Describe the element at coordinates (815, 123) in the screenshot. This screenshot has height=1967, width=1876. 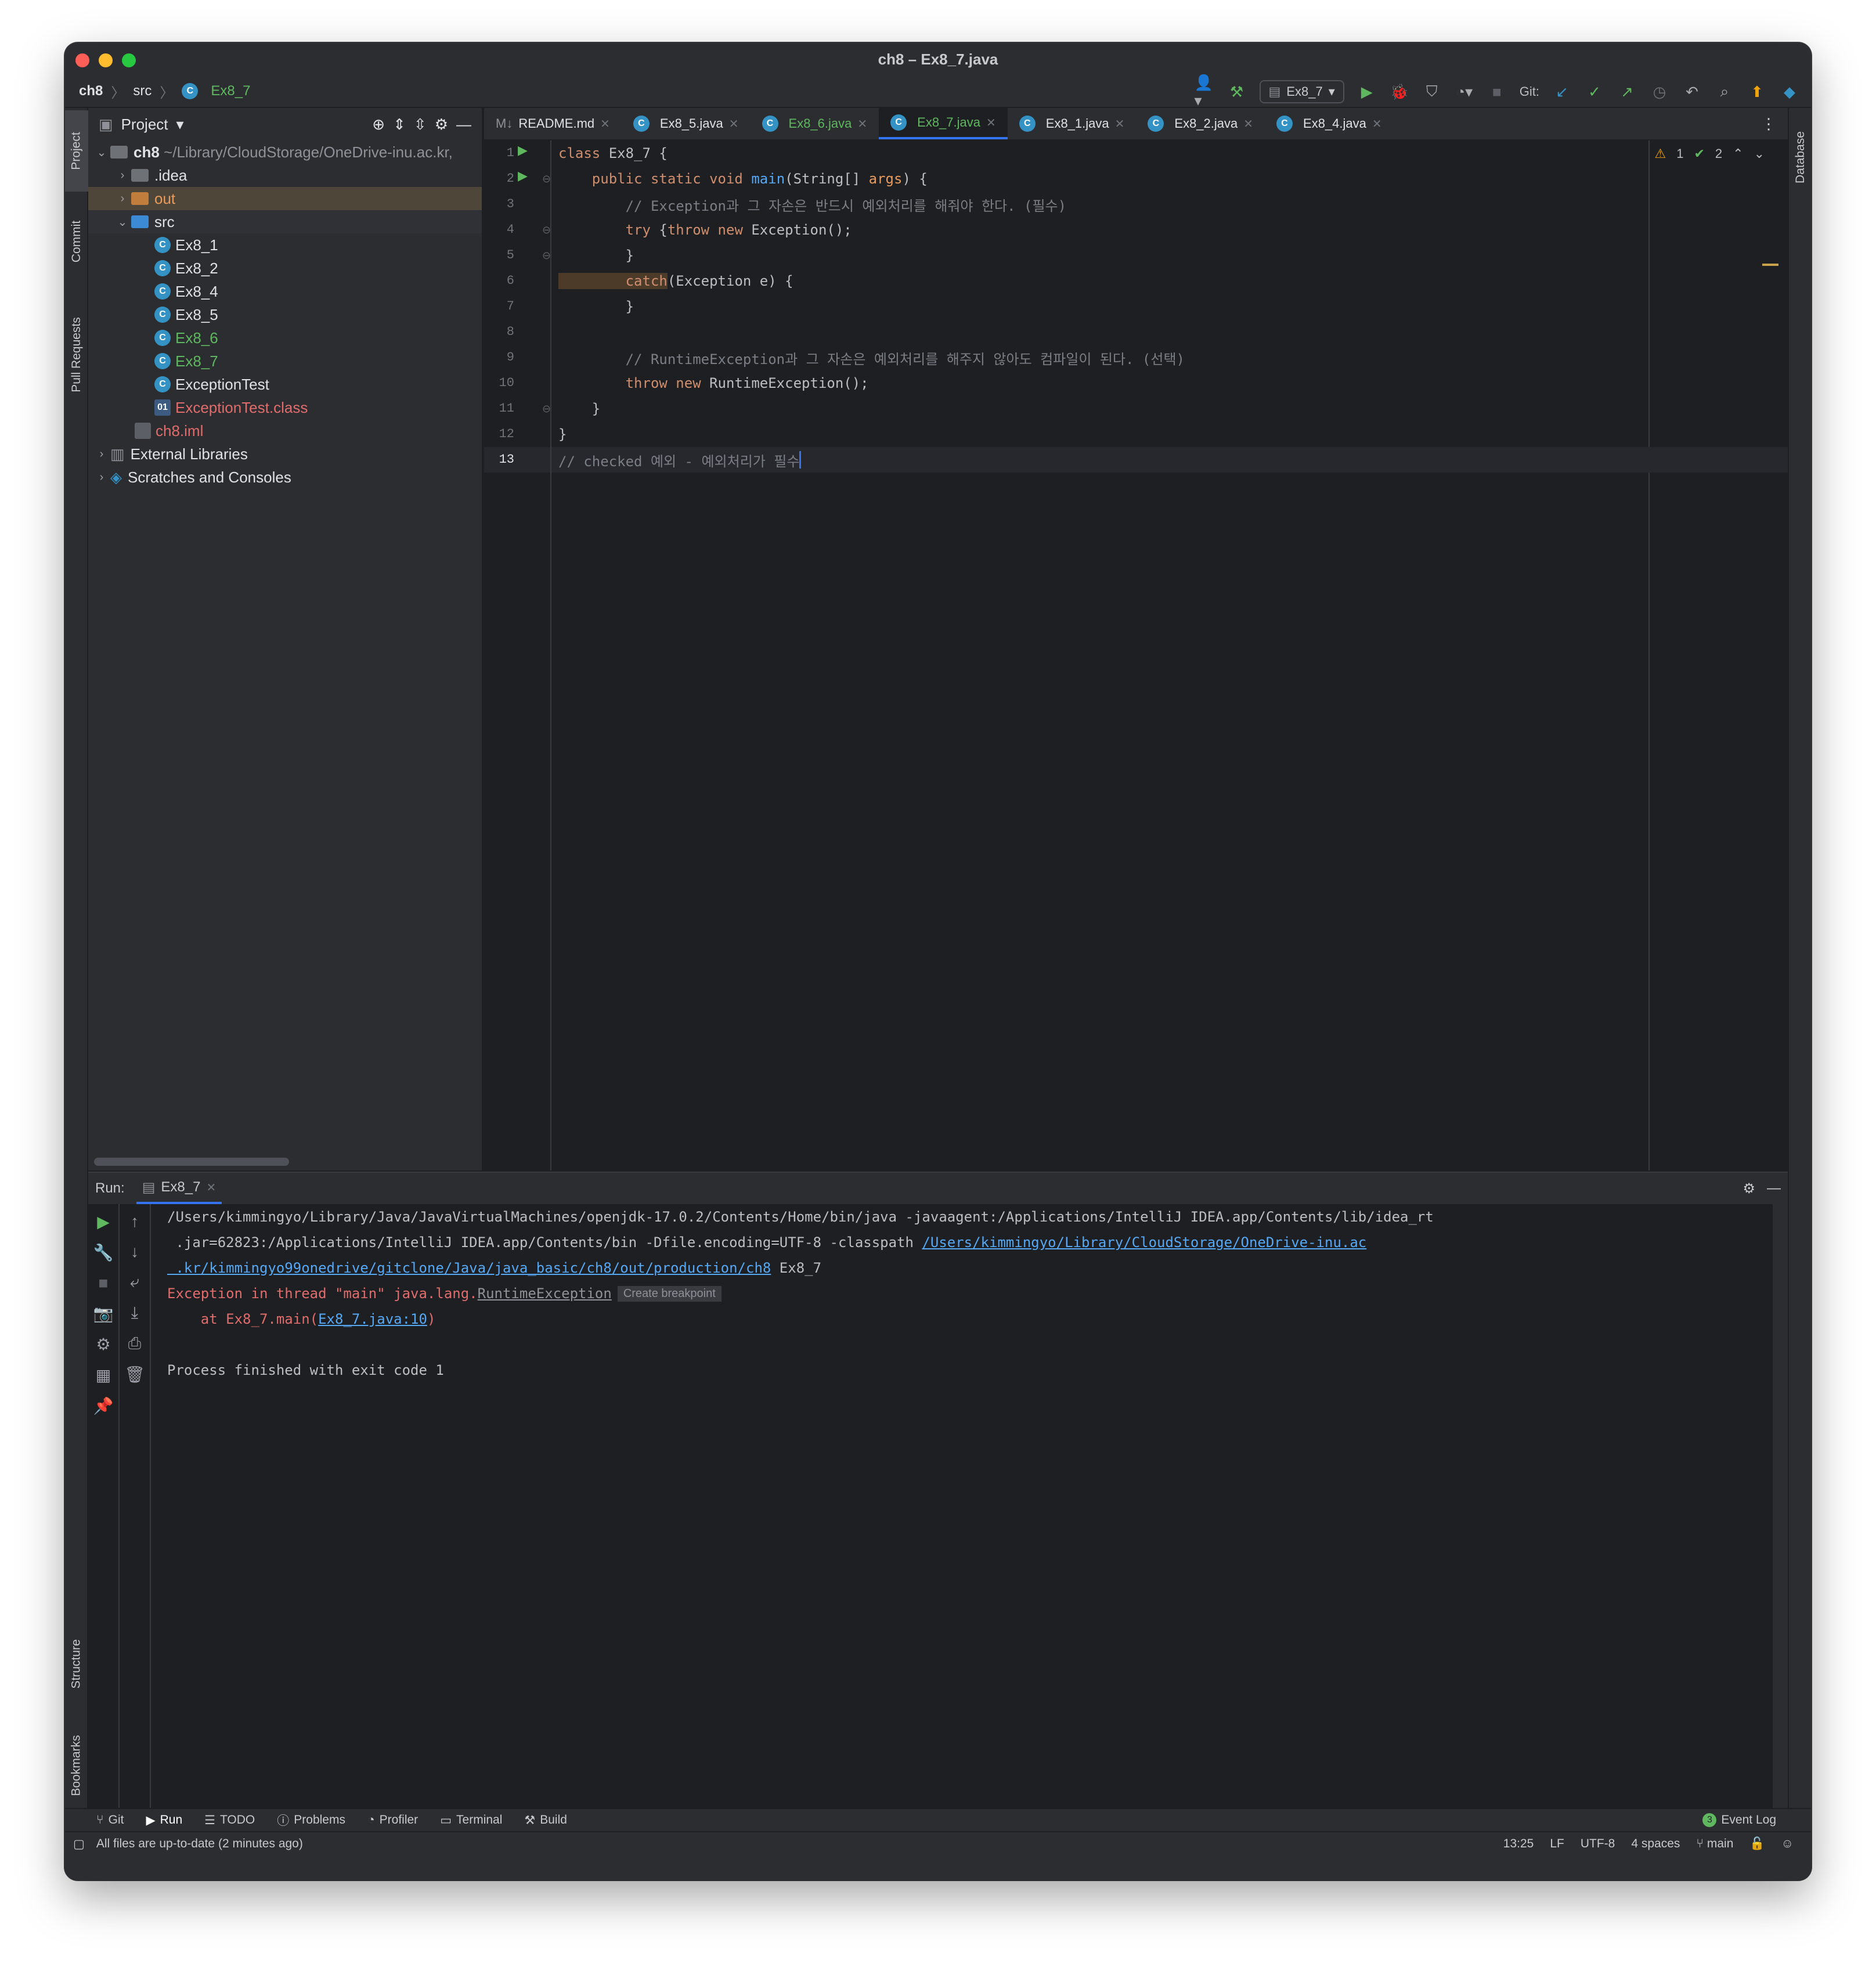
I see `tab-ex8-6: C Ex8_6.java ✕` at that location.